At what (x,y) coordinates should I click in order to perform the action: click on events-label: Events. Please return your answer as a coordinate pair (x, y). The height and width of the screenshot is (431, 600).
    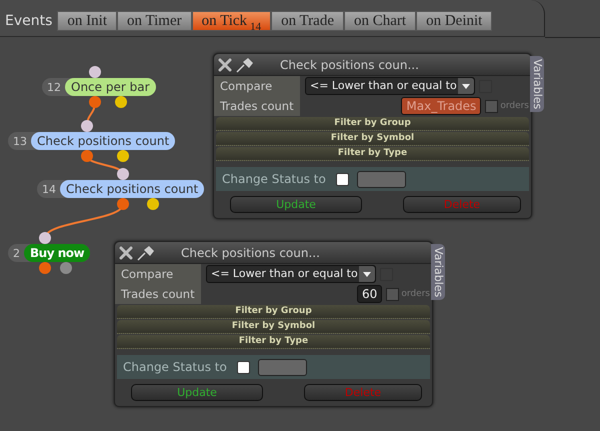
    Looking at the image, I should click on (28, 22).